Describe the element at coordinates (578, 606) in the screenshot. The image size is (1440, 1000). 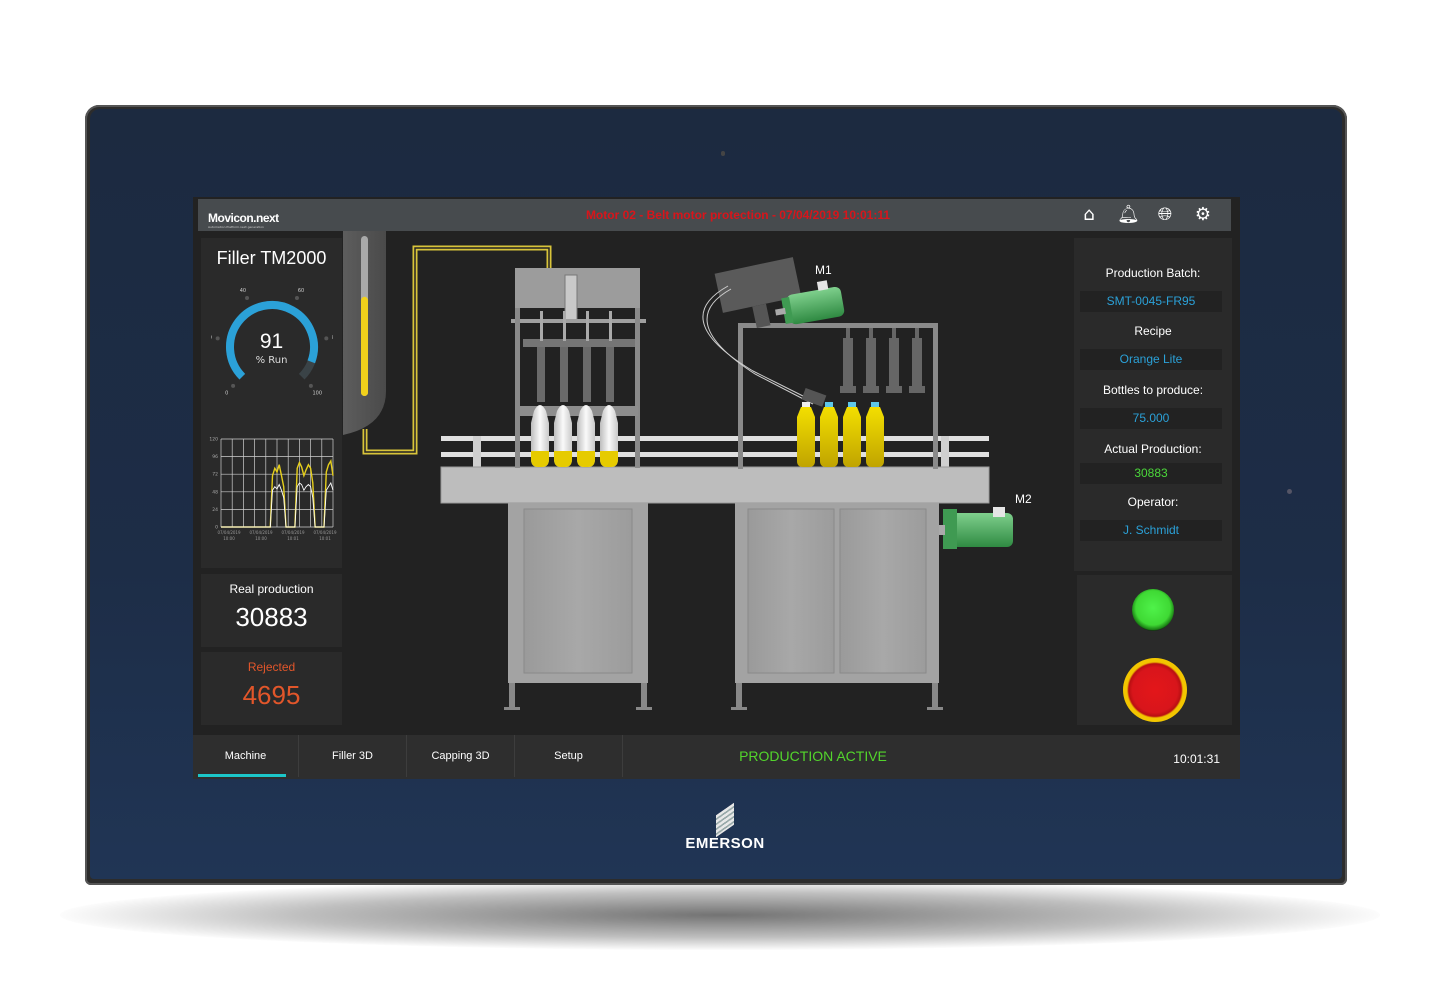
I see `filler-cabinet` at that location.